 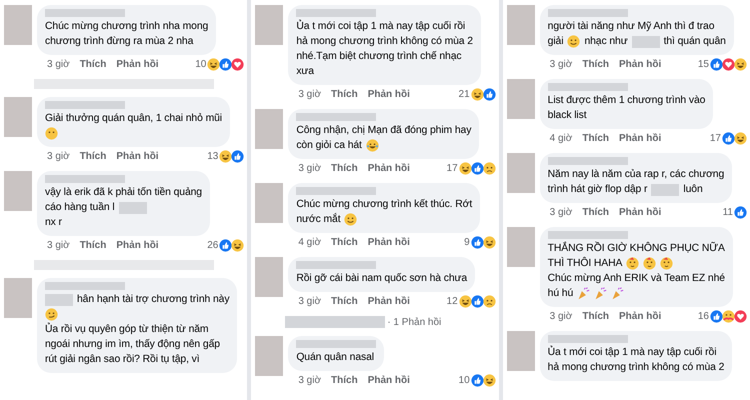 What do you see at coordinates (631, 27) in the screenshot?
I see `comment-text: người tài năng như Mỹ Anh thì đ trao` at bounding box center [631, 27].